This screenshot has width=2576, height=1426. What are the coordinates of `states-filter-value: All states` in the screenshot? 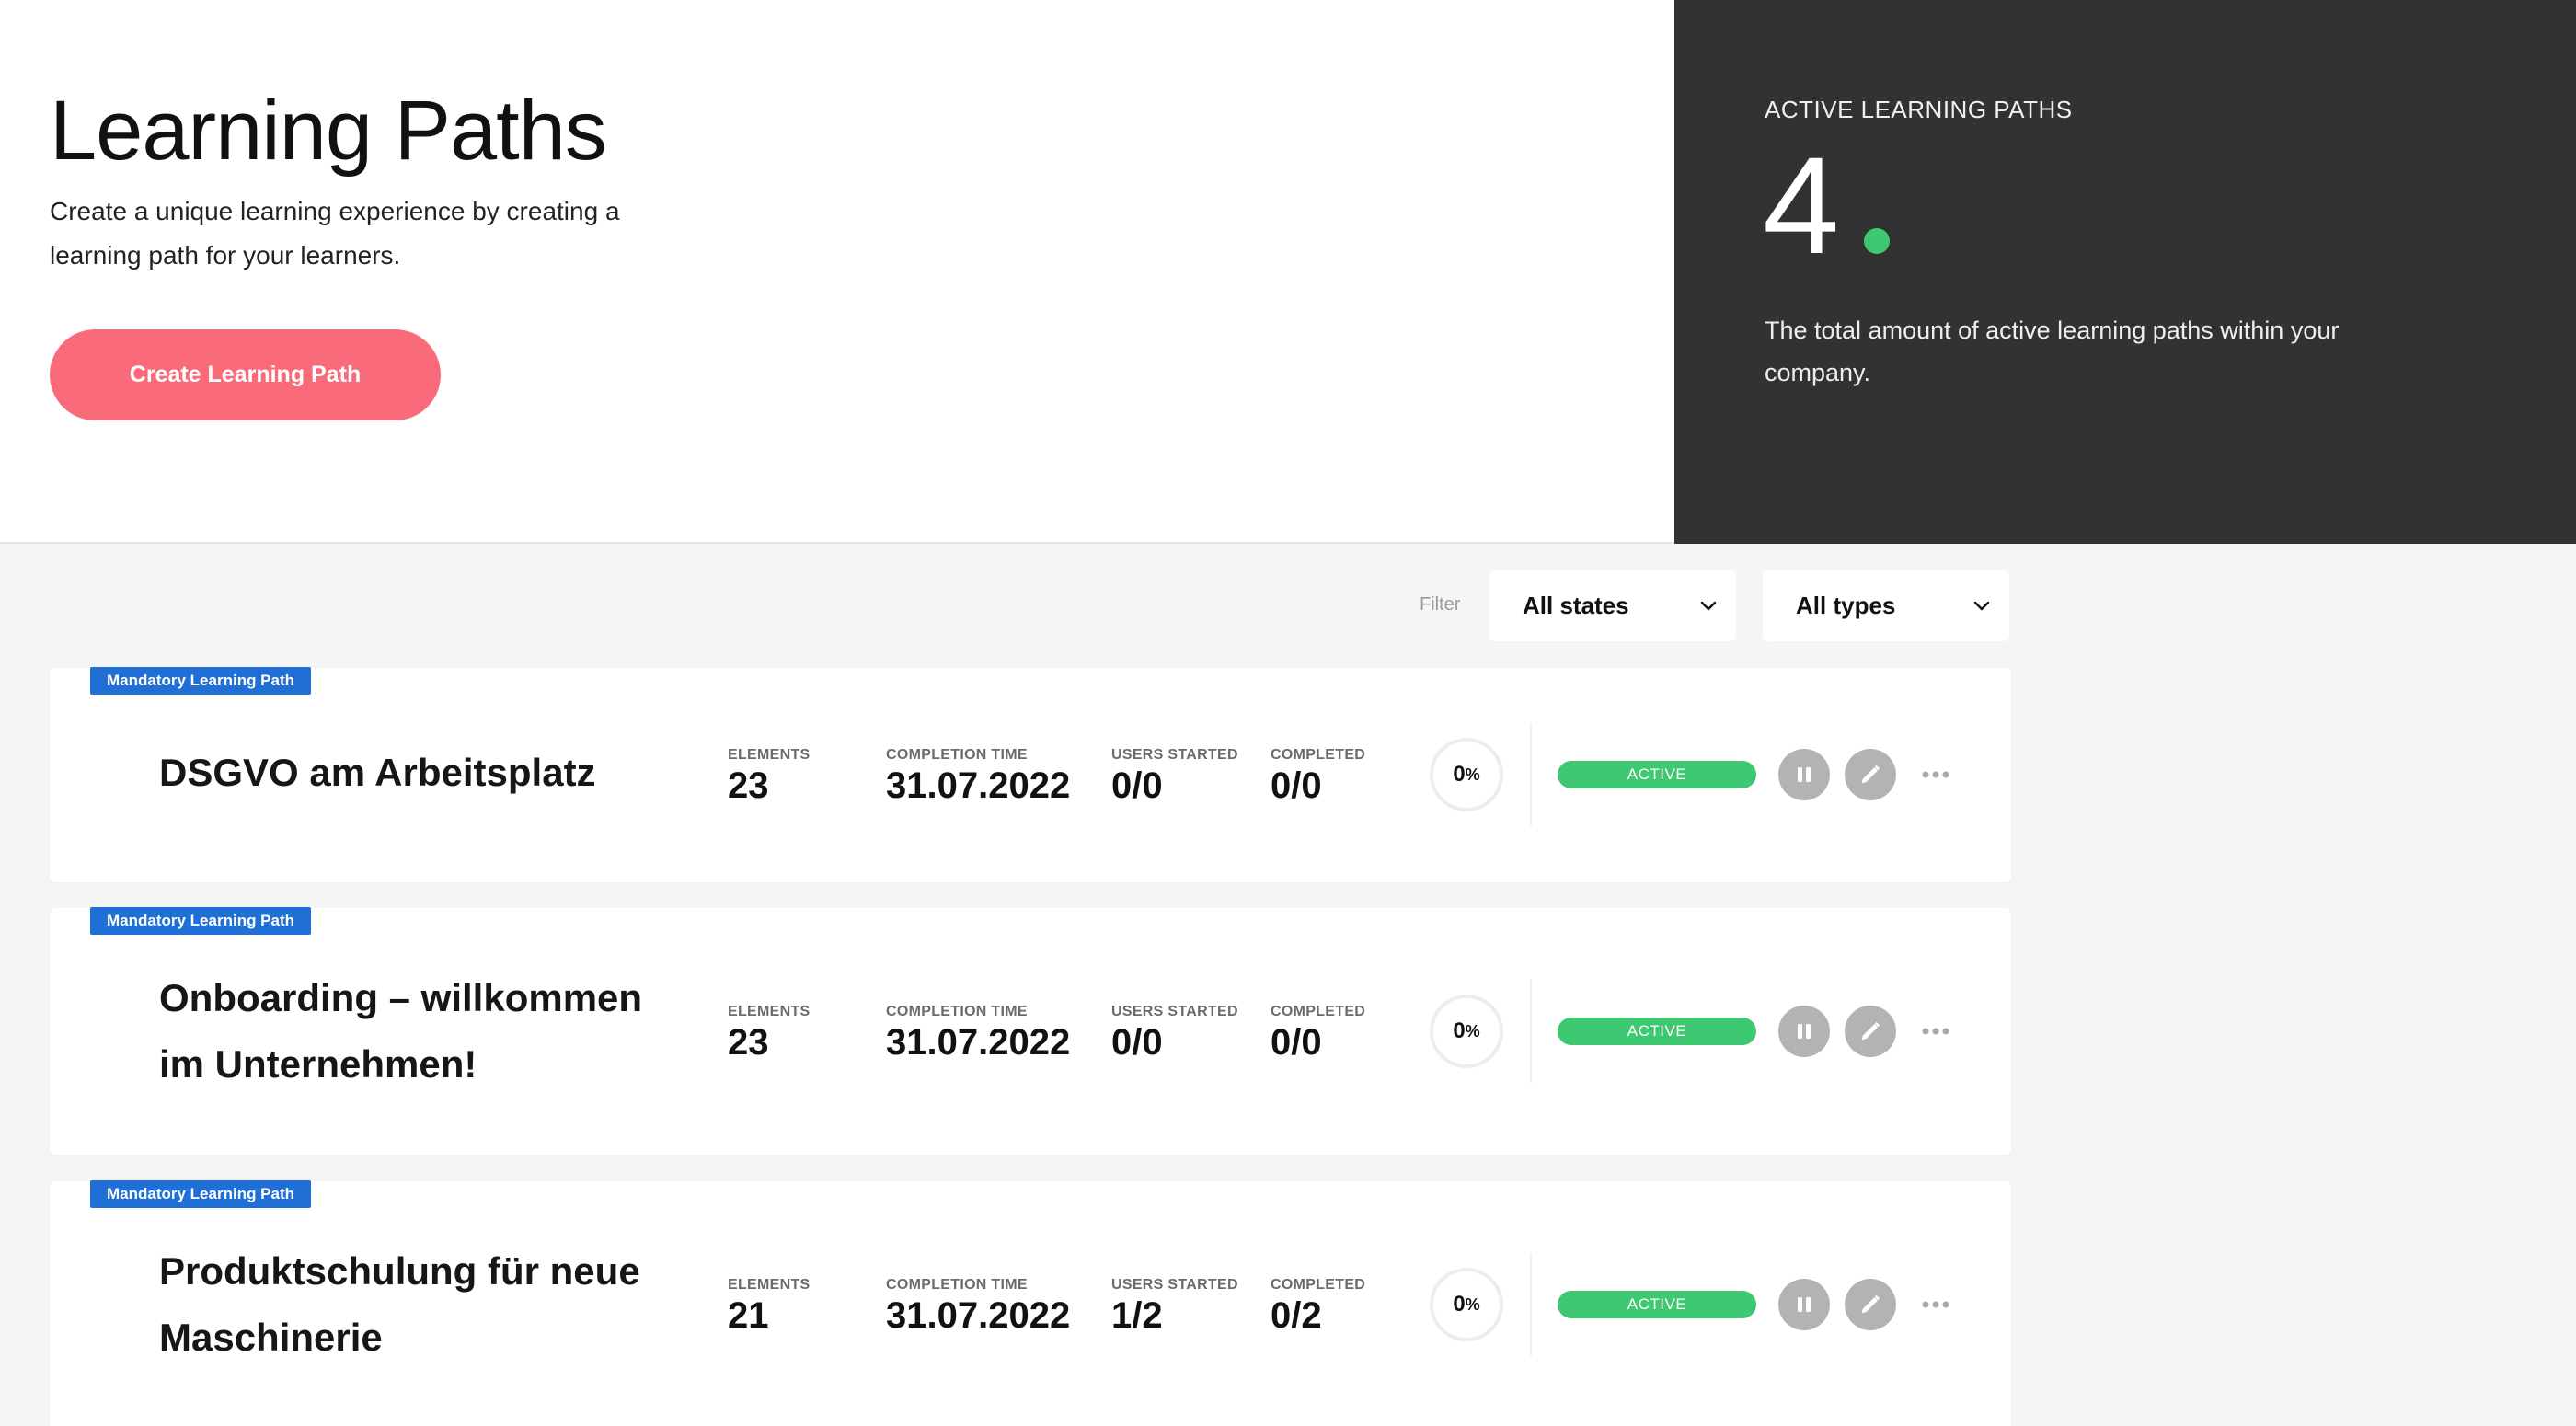 It's located at (1576, 605).